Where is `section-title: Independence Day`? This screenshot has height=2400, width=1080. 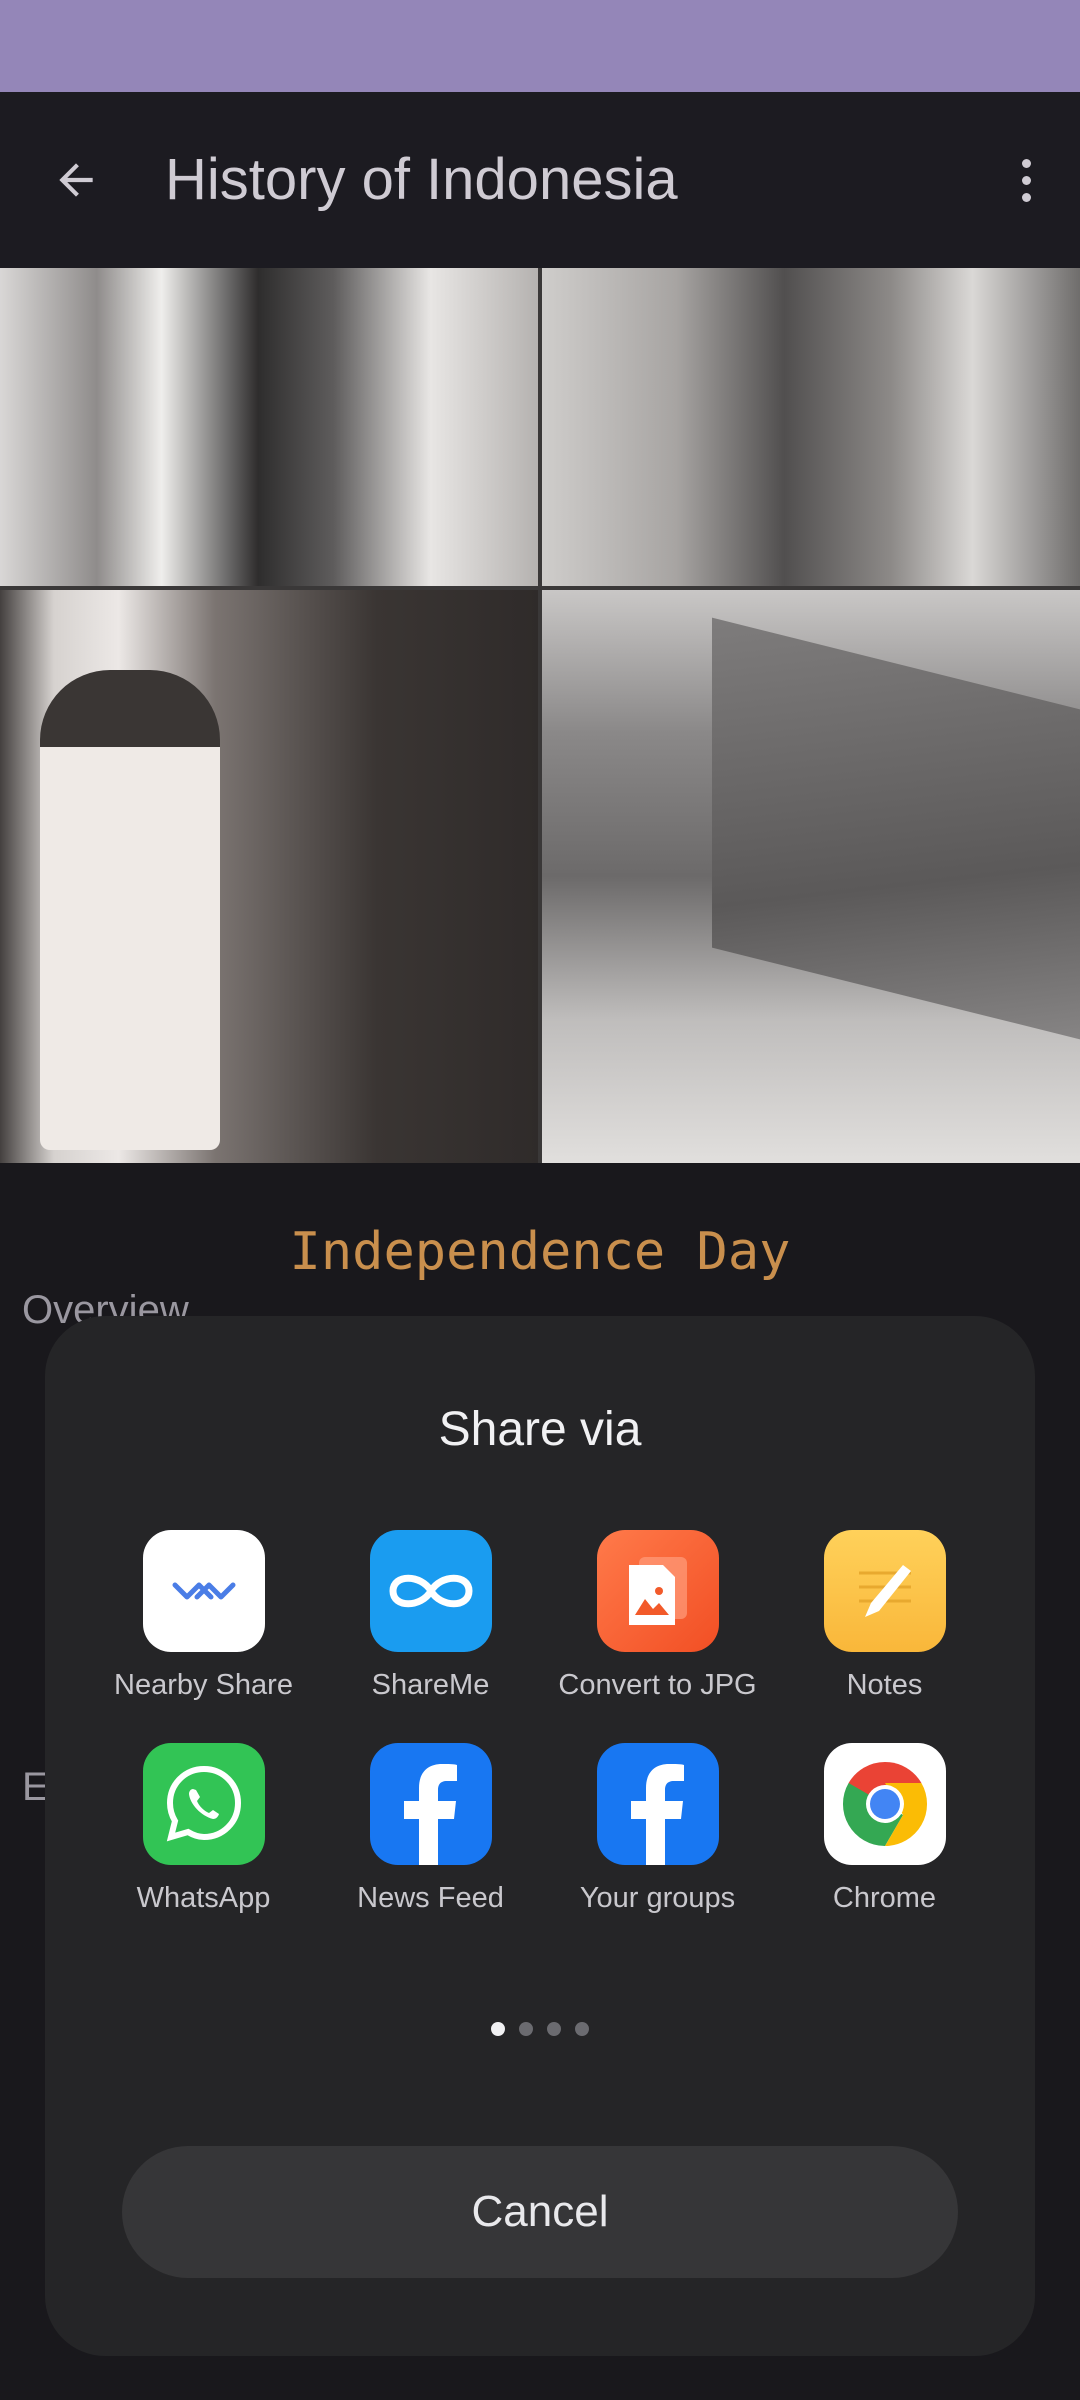
section-title: Independence Day is located at coordinates (540, 1252).